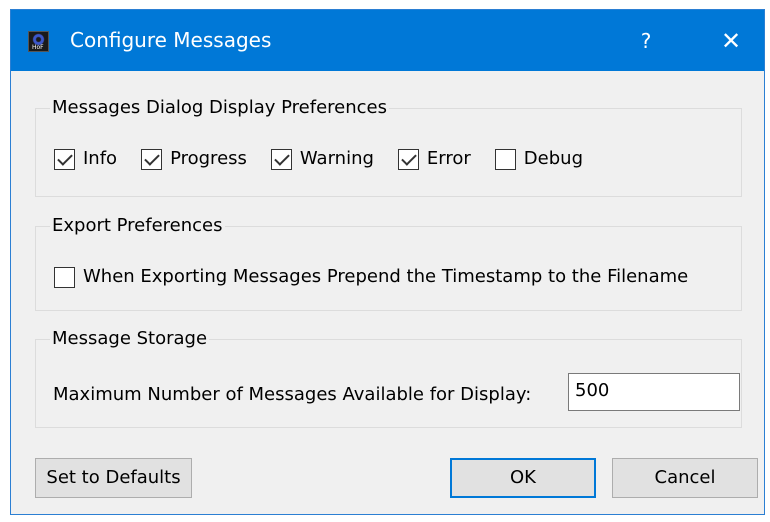 This screenshot has height=522, width=770. I want to click on close-button: ✕, so click(731, 41).